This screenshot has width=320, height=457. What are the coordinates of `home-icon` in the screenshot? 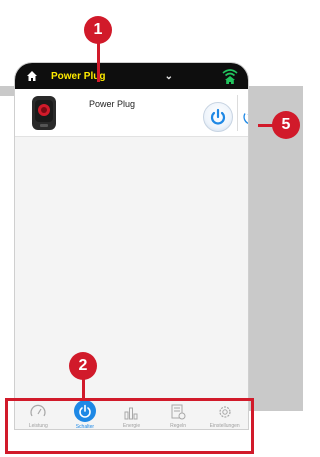 It's located at (32, 76).